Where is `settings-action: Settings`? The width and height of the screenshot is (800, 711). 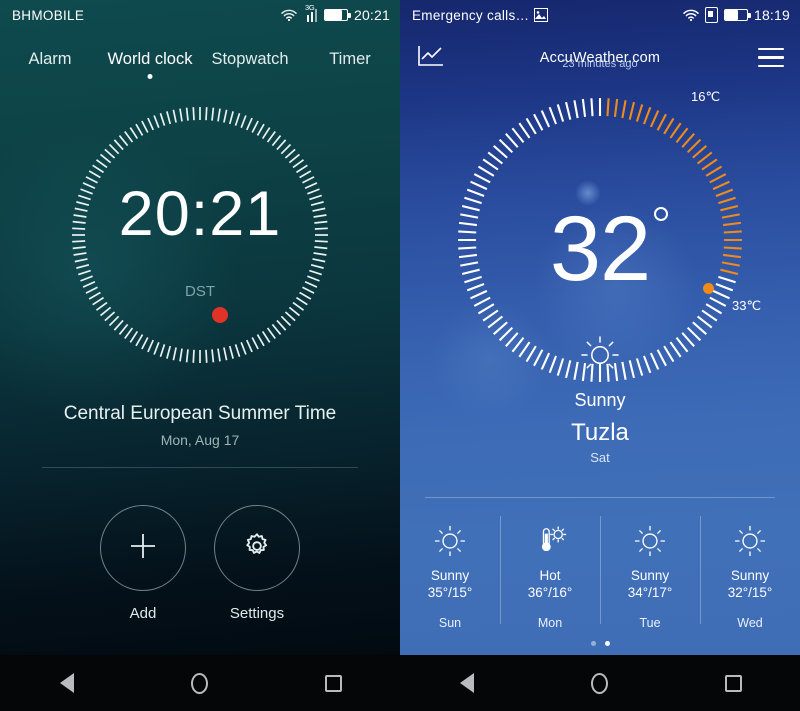
settings-action: Settings is located at coordinates (257, 563).